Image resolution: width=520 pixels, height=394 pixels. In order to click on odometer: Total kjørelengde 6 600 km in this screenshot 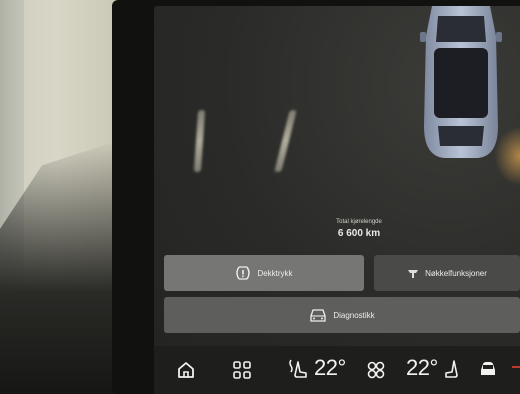, I will do `click(359, 229)`.